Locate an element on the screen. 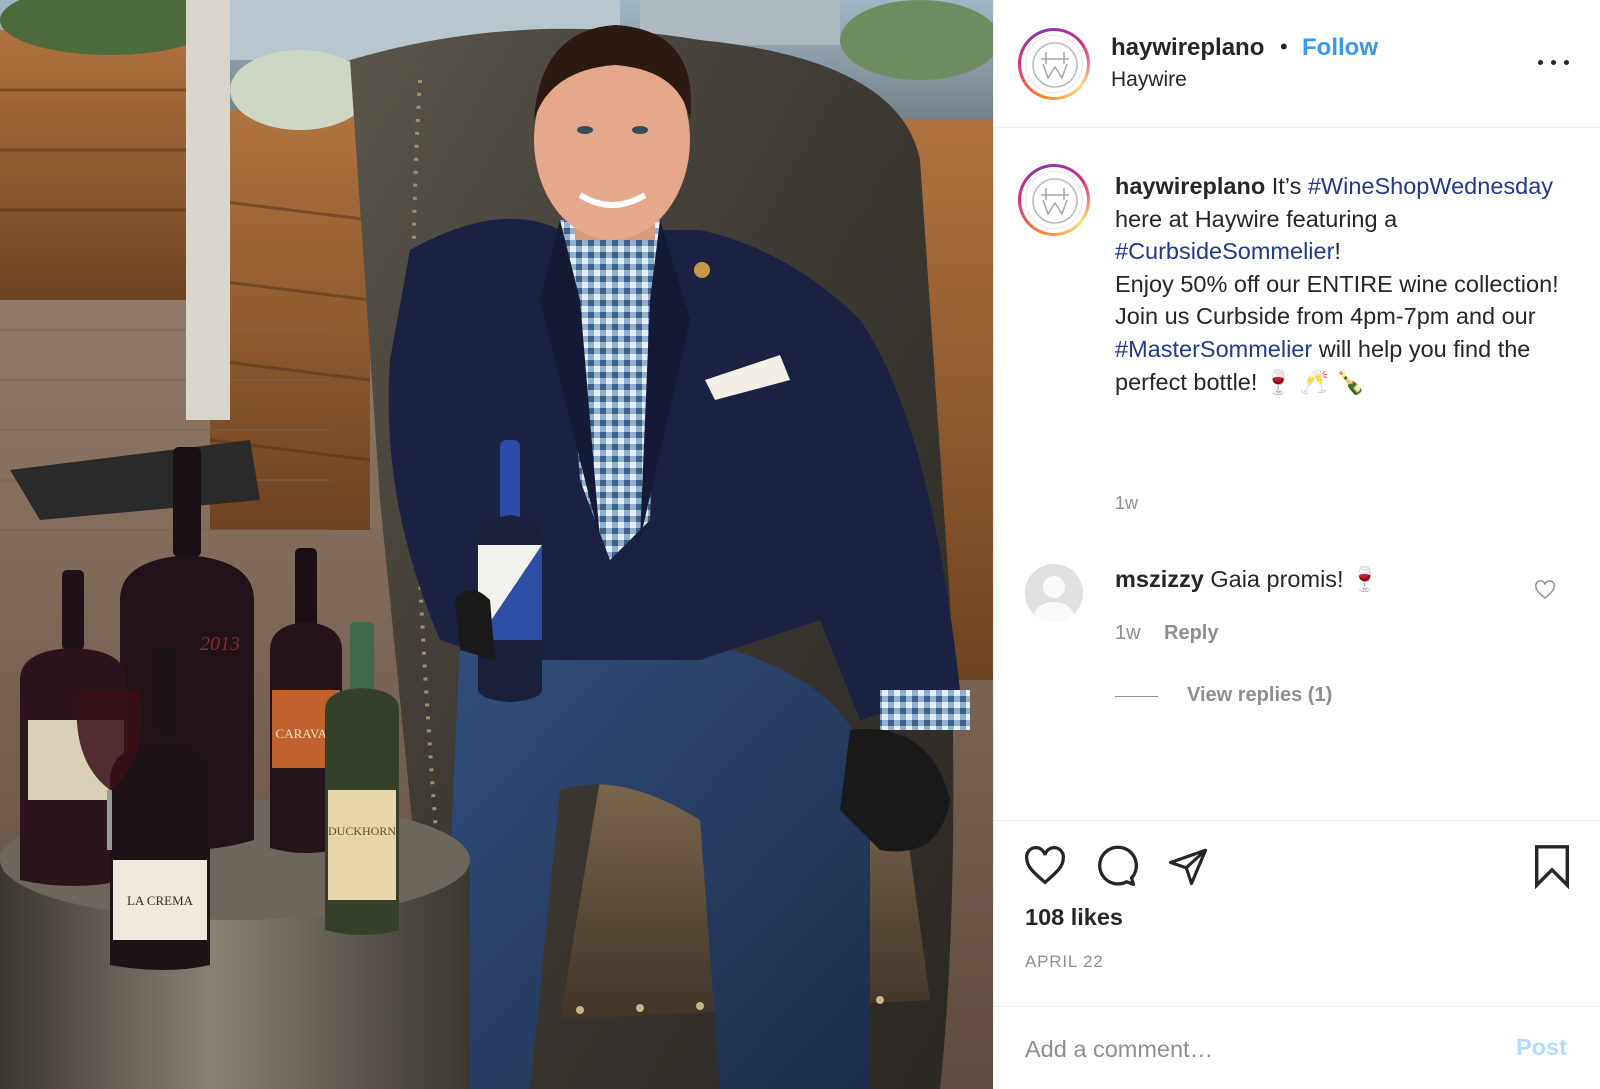 Image resolution: width=1600 pixels, height=1089 pixels. caption-username: haywireplano is located at coordinates (1190, 186).